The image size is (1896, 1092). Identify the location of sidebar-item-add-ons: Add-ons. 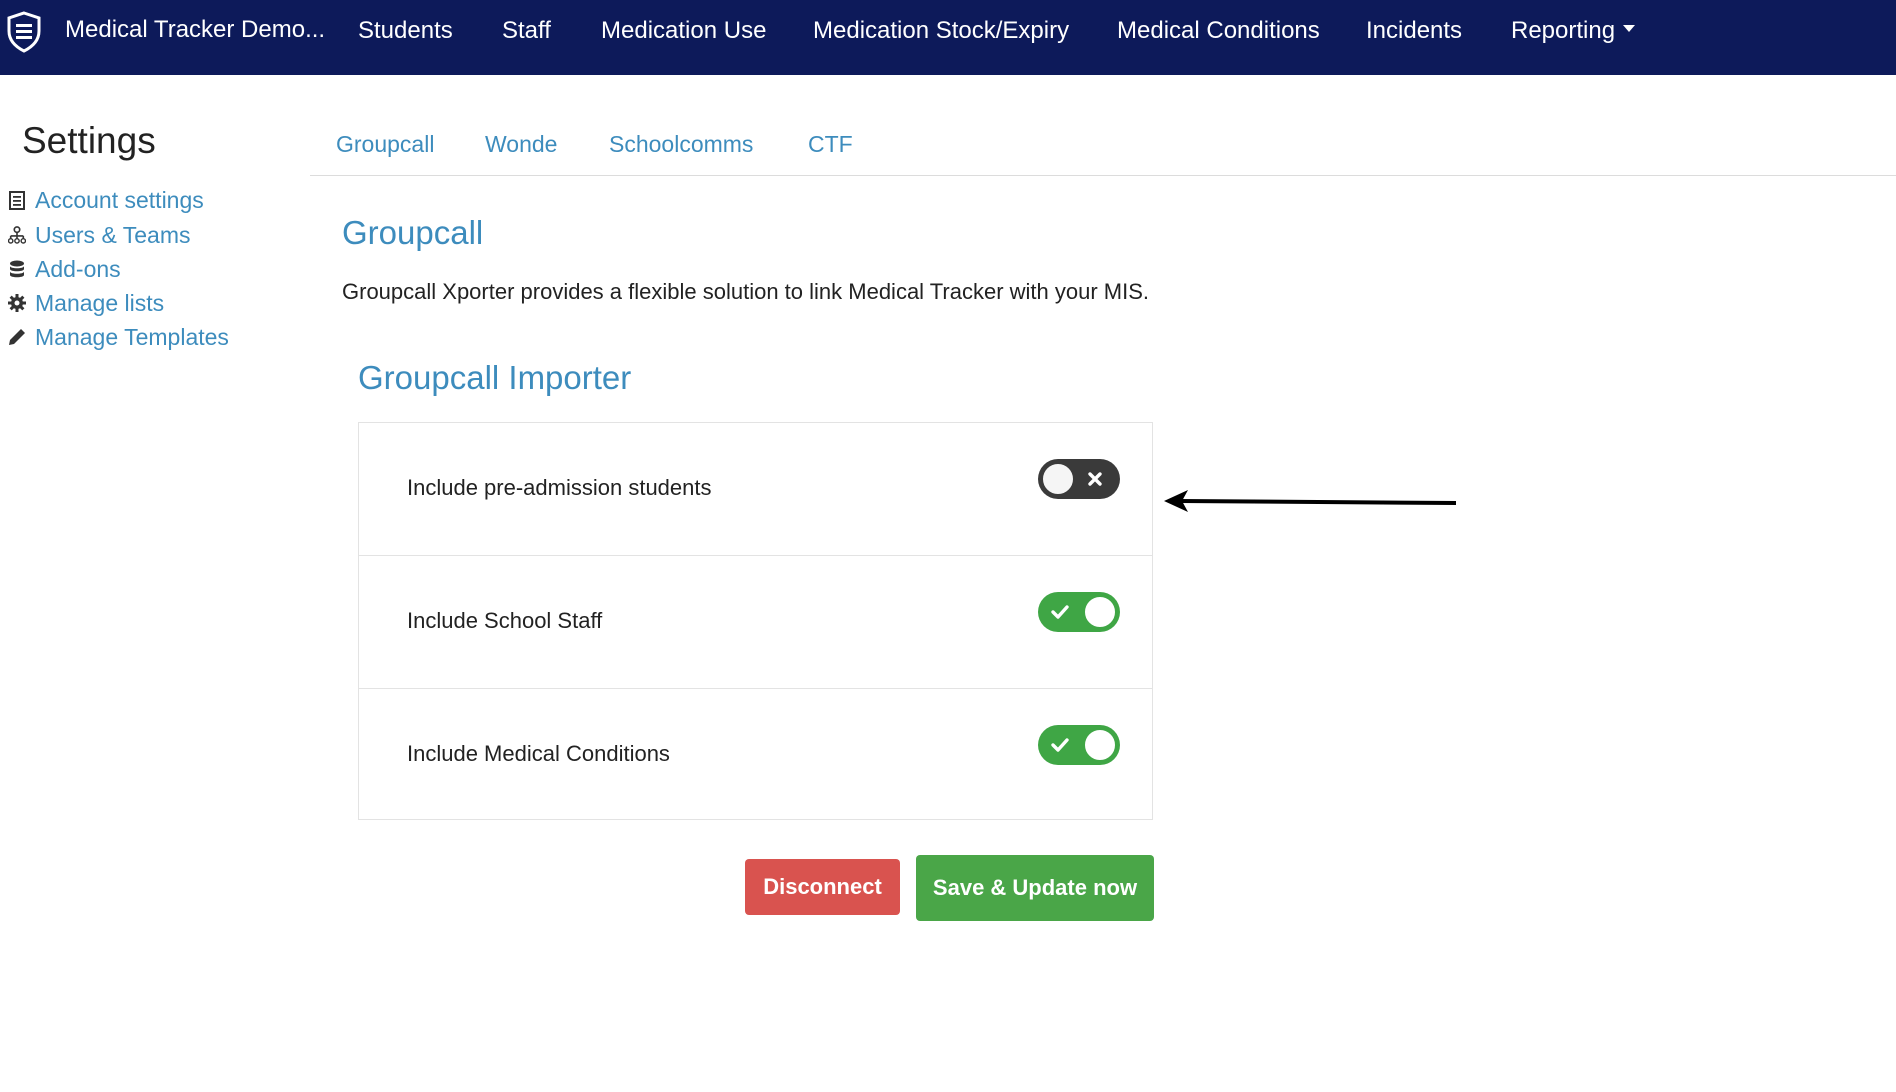
(64, 269).